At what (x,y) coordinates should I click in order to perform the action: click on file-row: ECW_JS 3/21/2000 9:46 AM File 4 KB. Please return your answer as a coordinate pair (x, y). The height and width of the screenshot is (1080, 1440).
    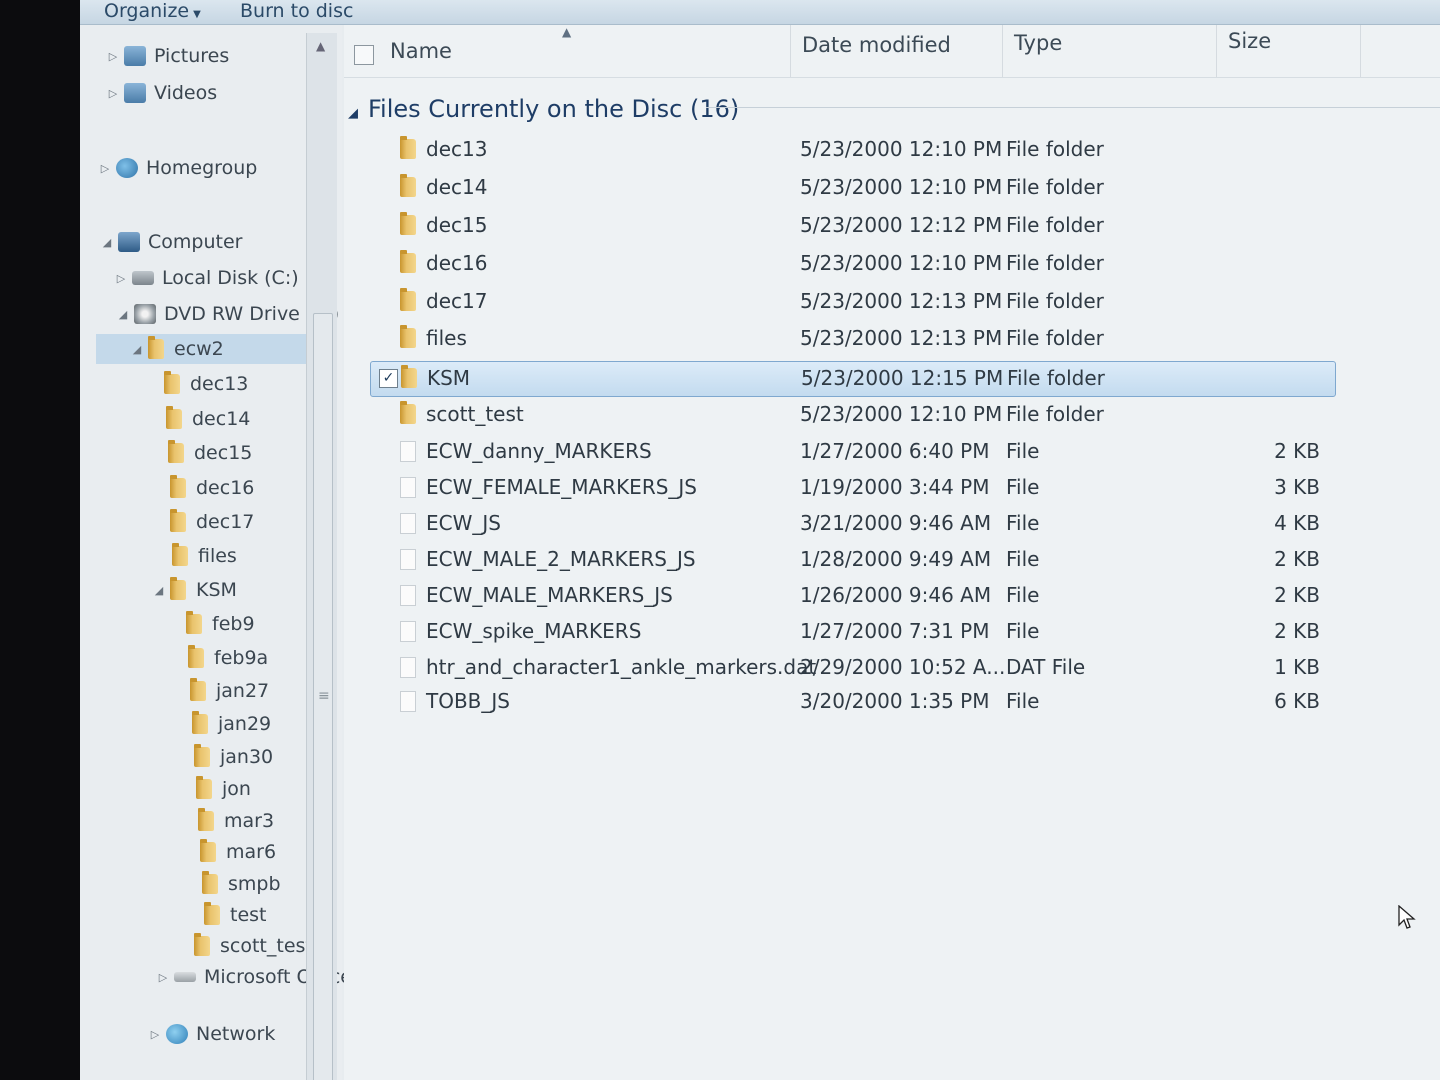
    Looking at the image, I should click on (852, 524).